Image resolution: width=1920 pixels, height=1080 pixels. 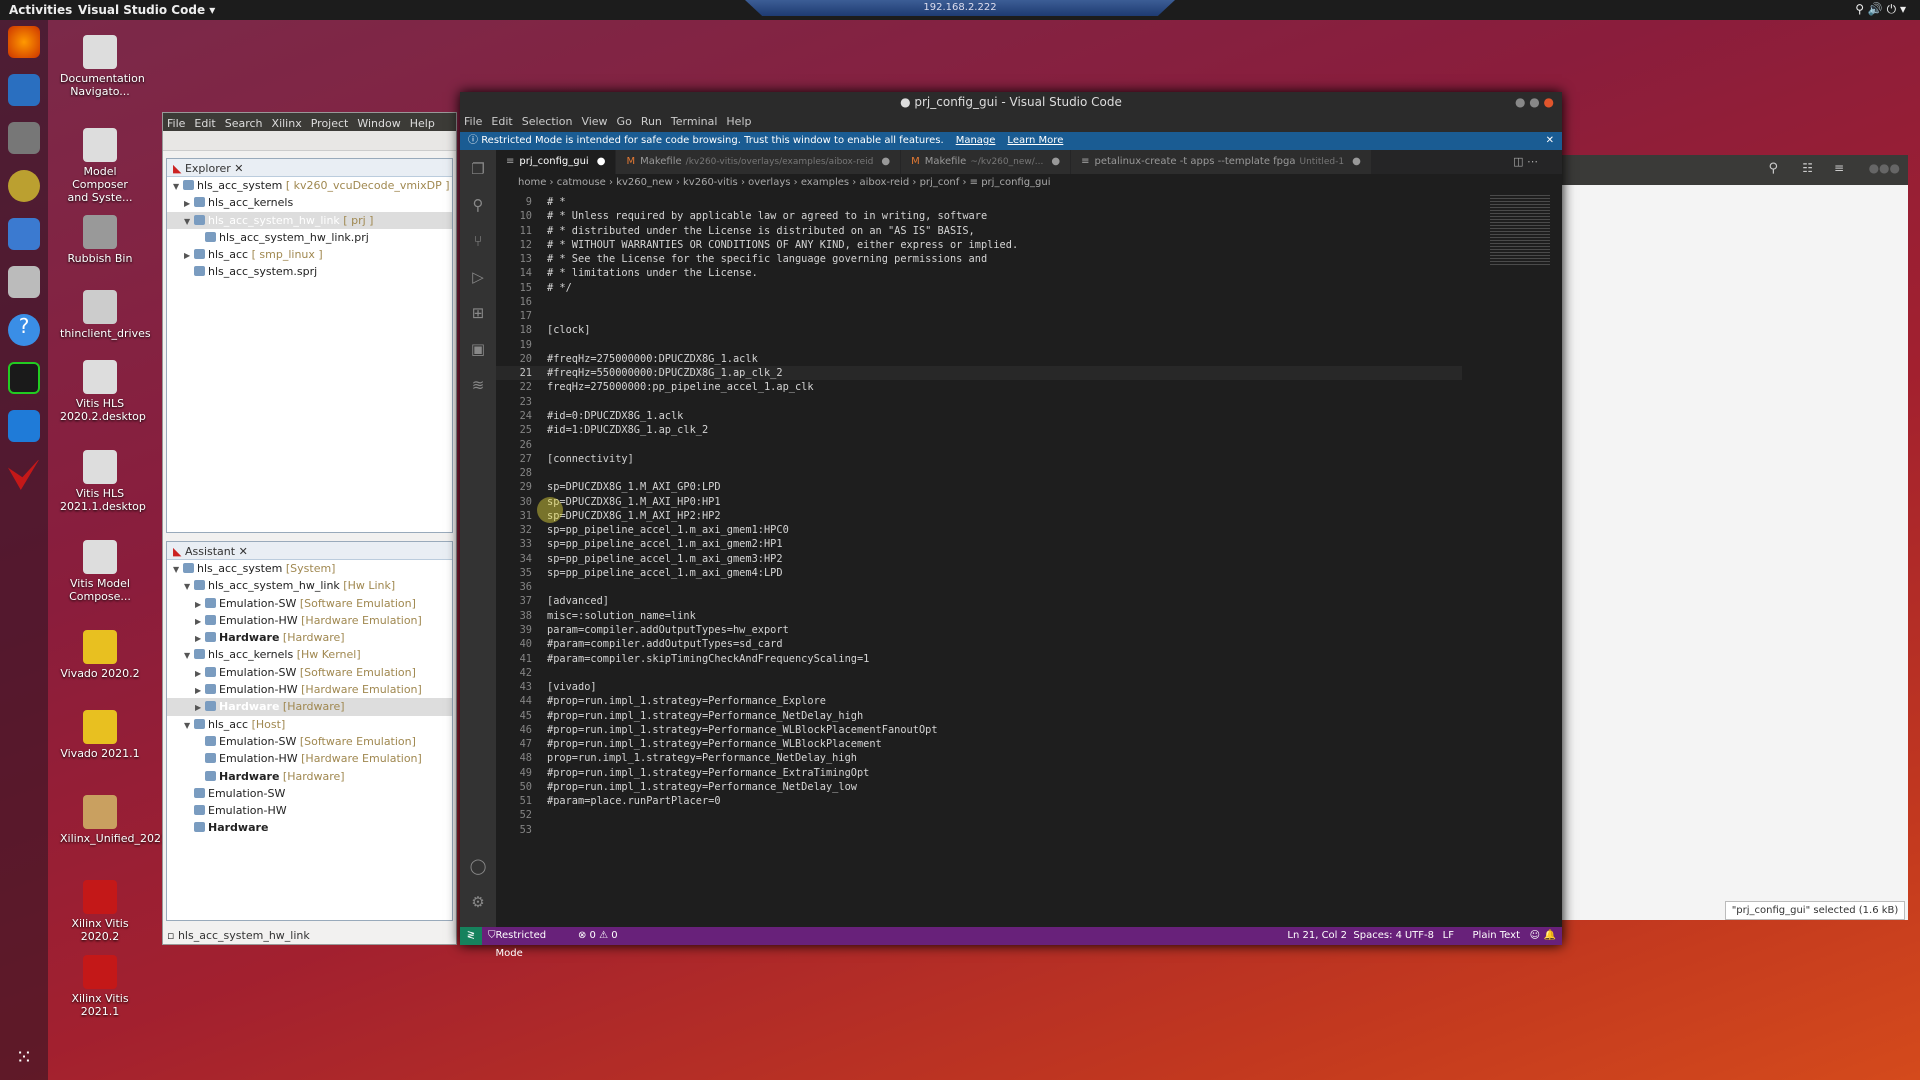 What do you see at coordinates (556, 162) in the screenshot?
I see `editor-tab: ≡ prj_config_gui ●` at bounding box center [556, 162].